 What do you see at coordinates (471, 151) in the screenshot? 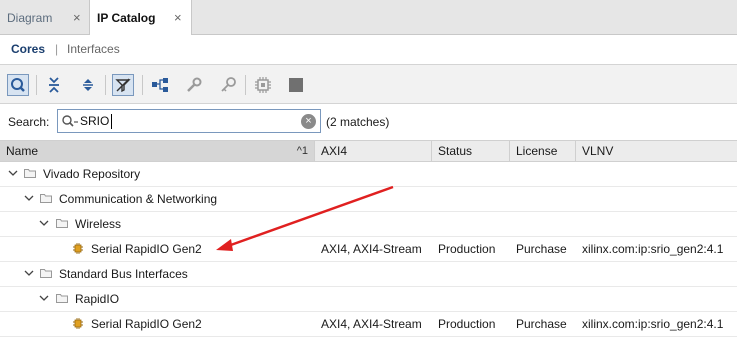
I see `column-header-status: Status` at bounding box center [471, 151].